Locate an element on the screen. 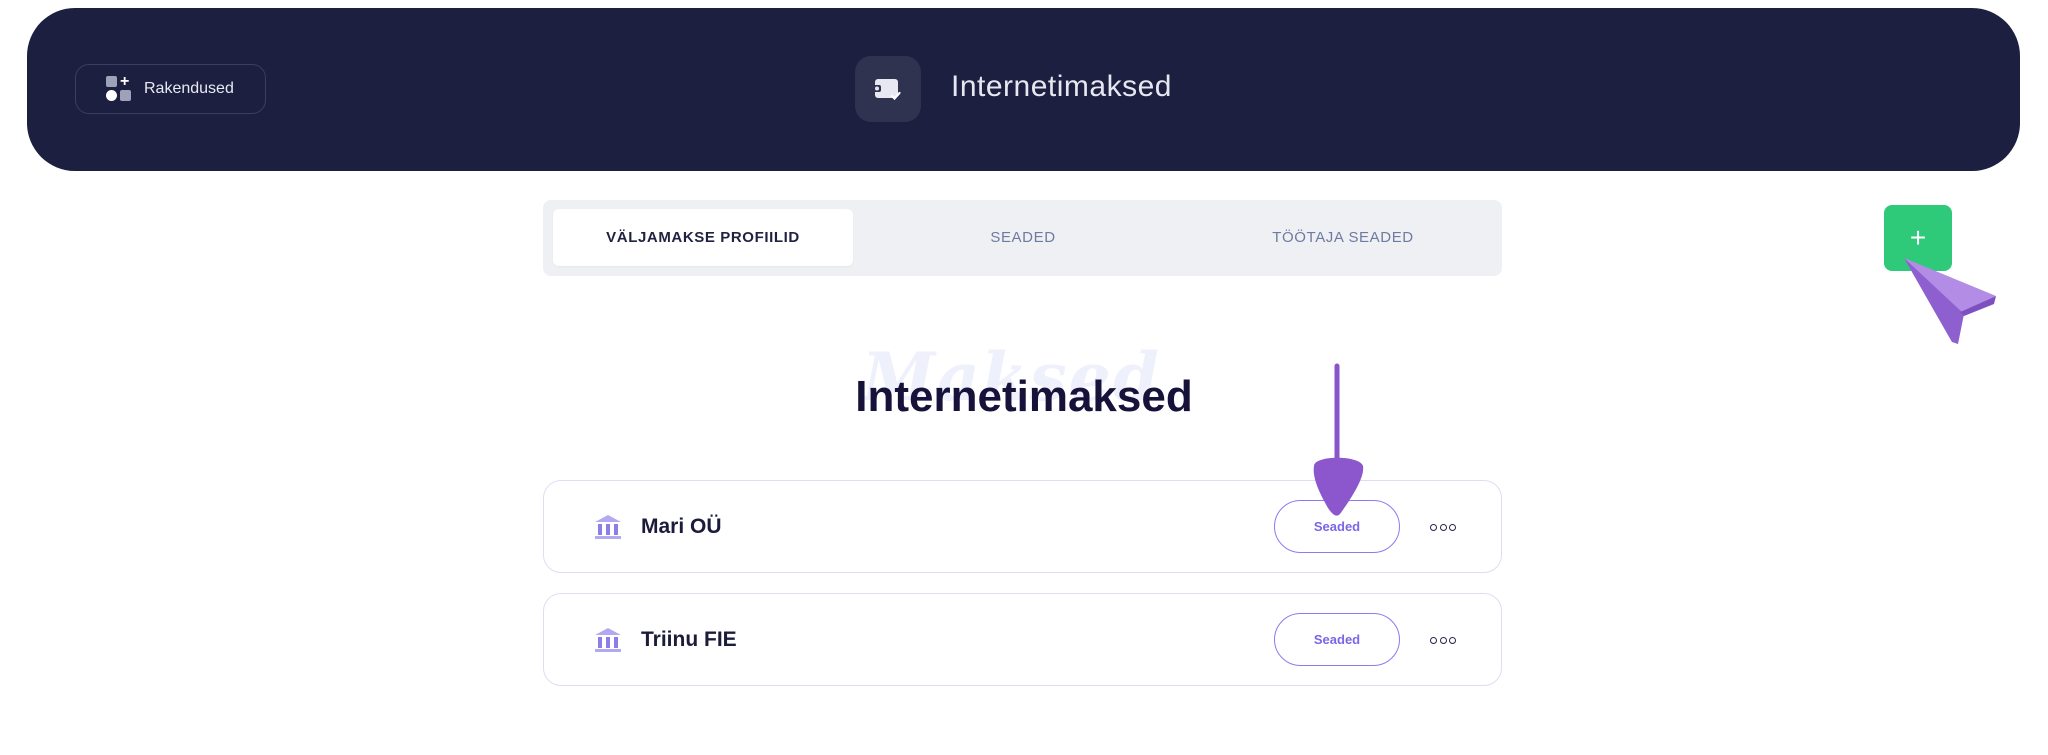 Image resolution: width=2048 pixels, height=755 pixels. profile-card: Triinu FIE Seaded is located at coordinates (1022, 639).